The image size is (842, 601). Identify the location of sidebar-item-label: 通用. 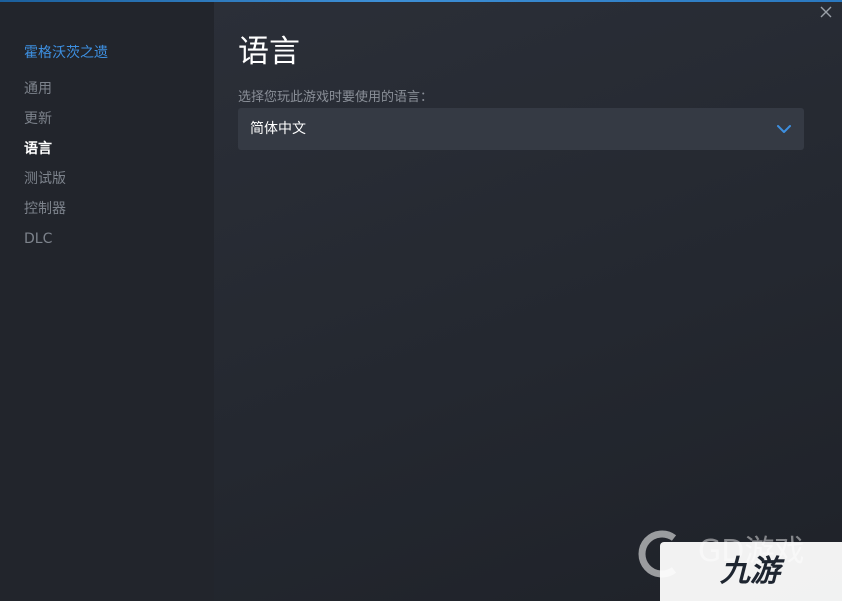
(38, 89).